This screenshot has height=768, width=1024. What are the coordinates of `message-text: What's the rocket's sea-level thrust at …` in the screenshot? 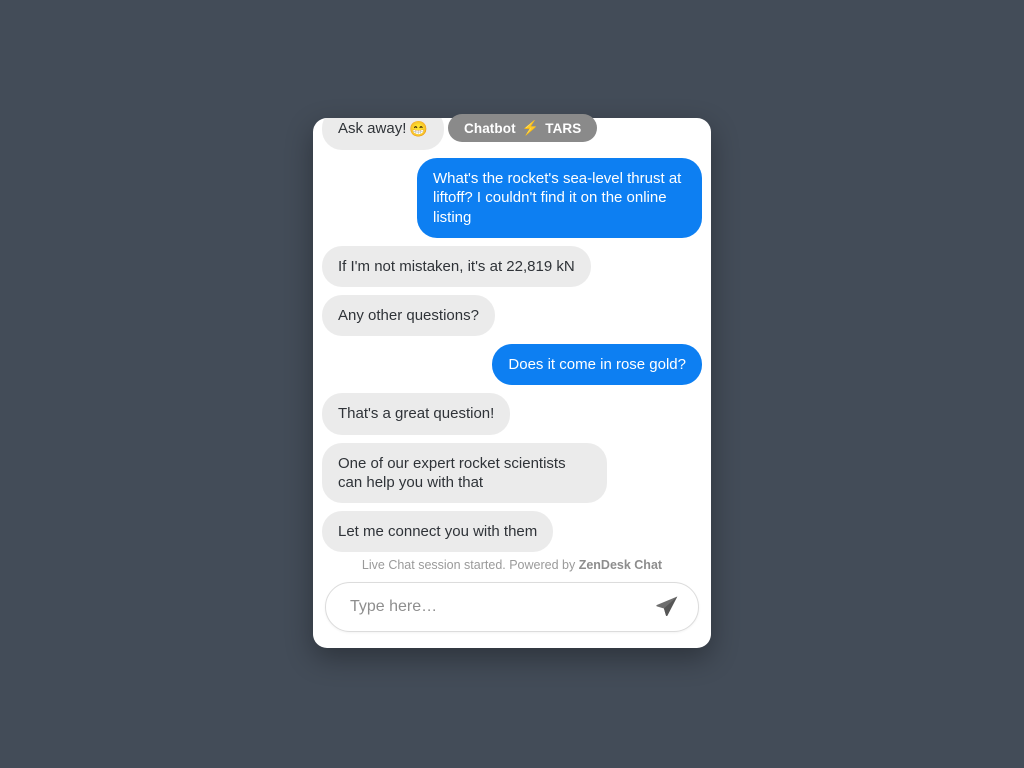 It's located at (557, 198).